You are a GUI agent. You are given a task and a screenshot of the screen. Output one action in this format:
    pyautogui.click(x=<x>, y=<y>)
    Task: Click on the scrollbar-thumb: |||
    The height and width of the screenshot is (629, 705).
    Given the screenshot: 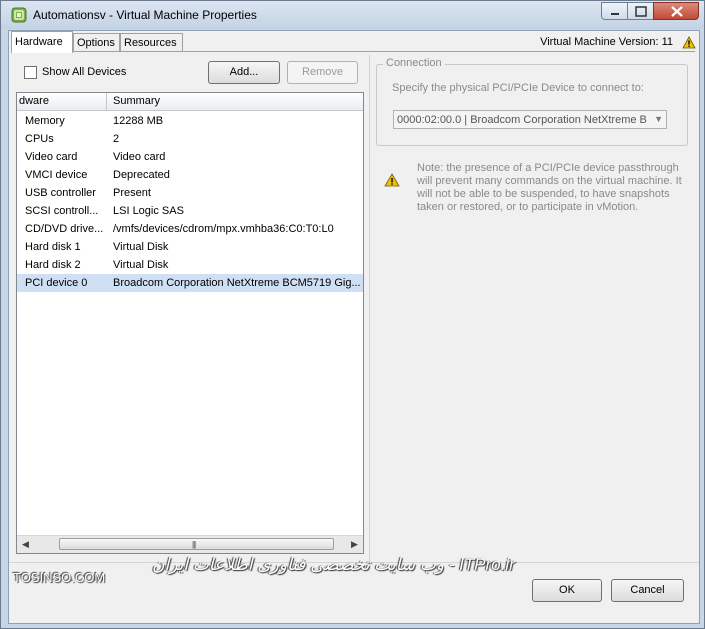 What is the action you would take?
    pyautogui.click(x=196, y=544)
    